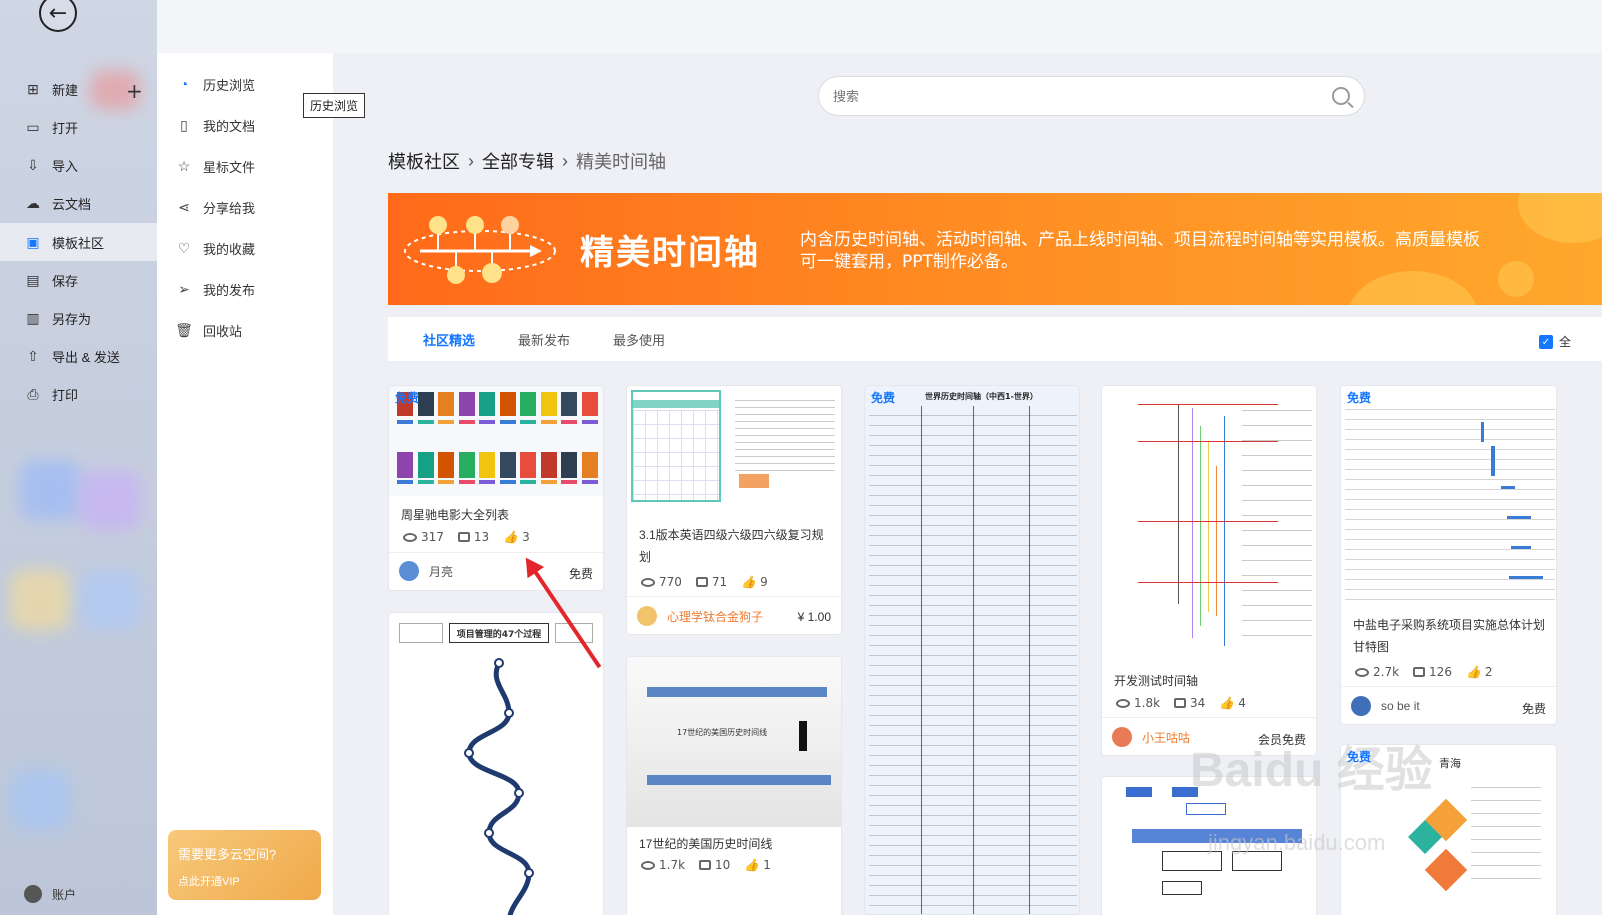 This screenshot has width=1602, height=915. Describe the element at coordinates (1565, 342) in the screenshot. I see `select-all-label: 全` at that location.